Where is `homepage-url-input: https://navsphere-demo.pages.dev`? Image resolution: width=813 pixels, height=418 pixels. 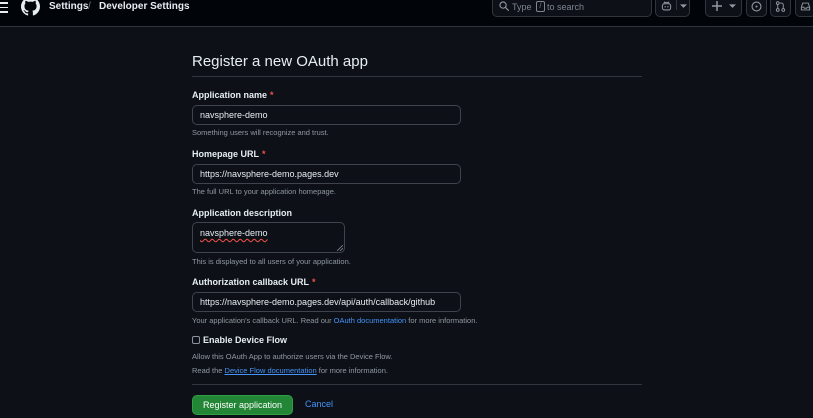 homepage-url-input: https://navsphere-demo.pages.dev is located at coordinates (326, 174).